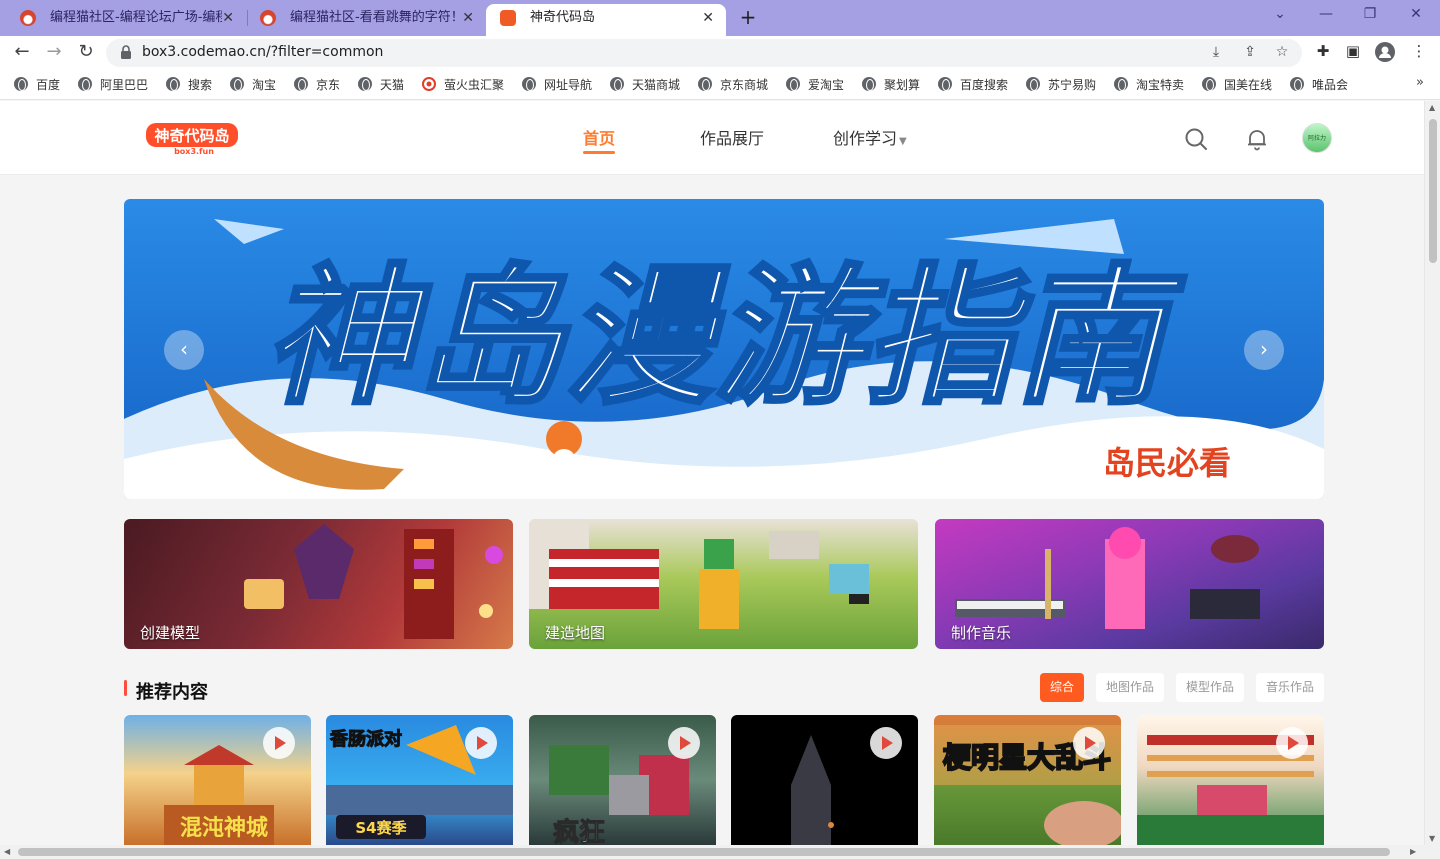 This screenshot has width=1440, height=859. I want to click on search-icon, so click(1196, 139).